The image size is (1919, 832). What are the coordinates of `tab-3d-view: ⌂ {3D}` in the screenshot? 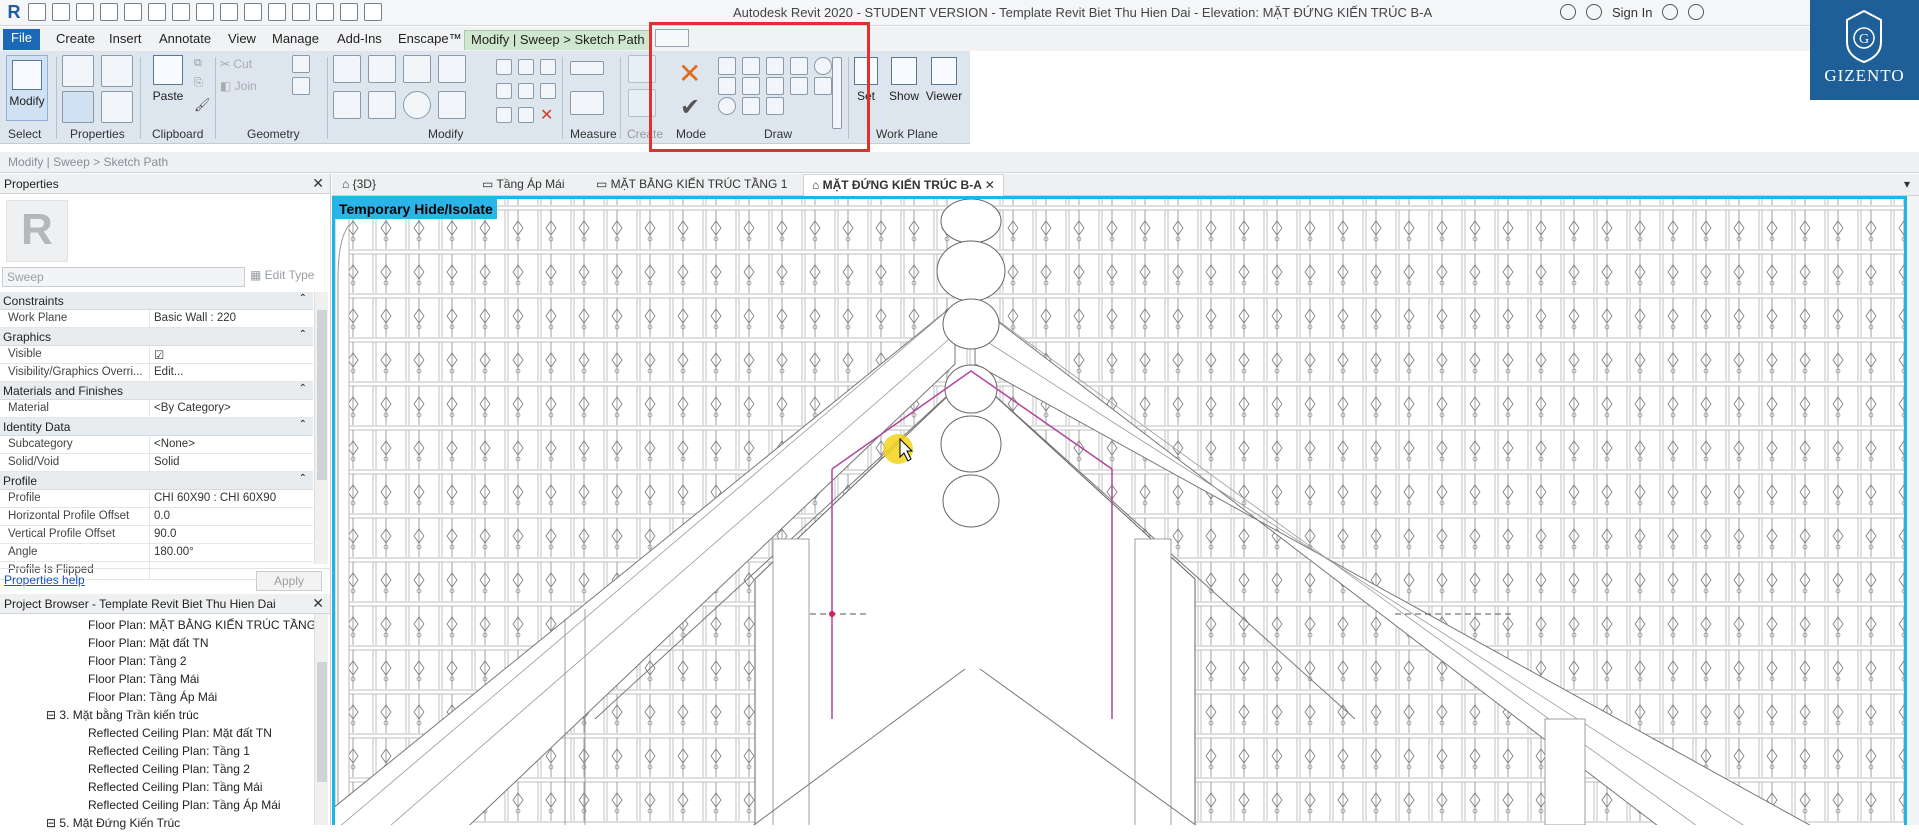 It's located at (359, 184).